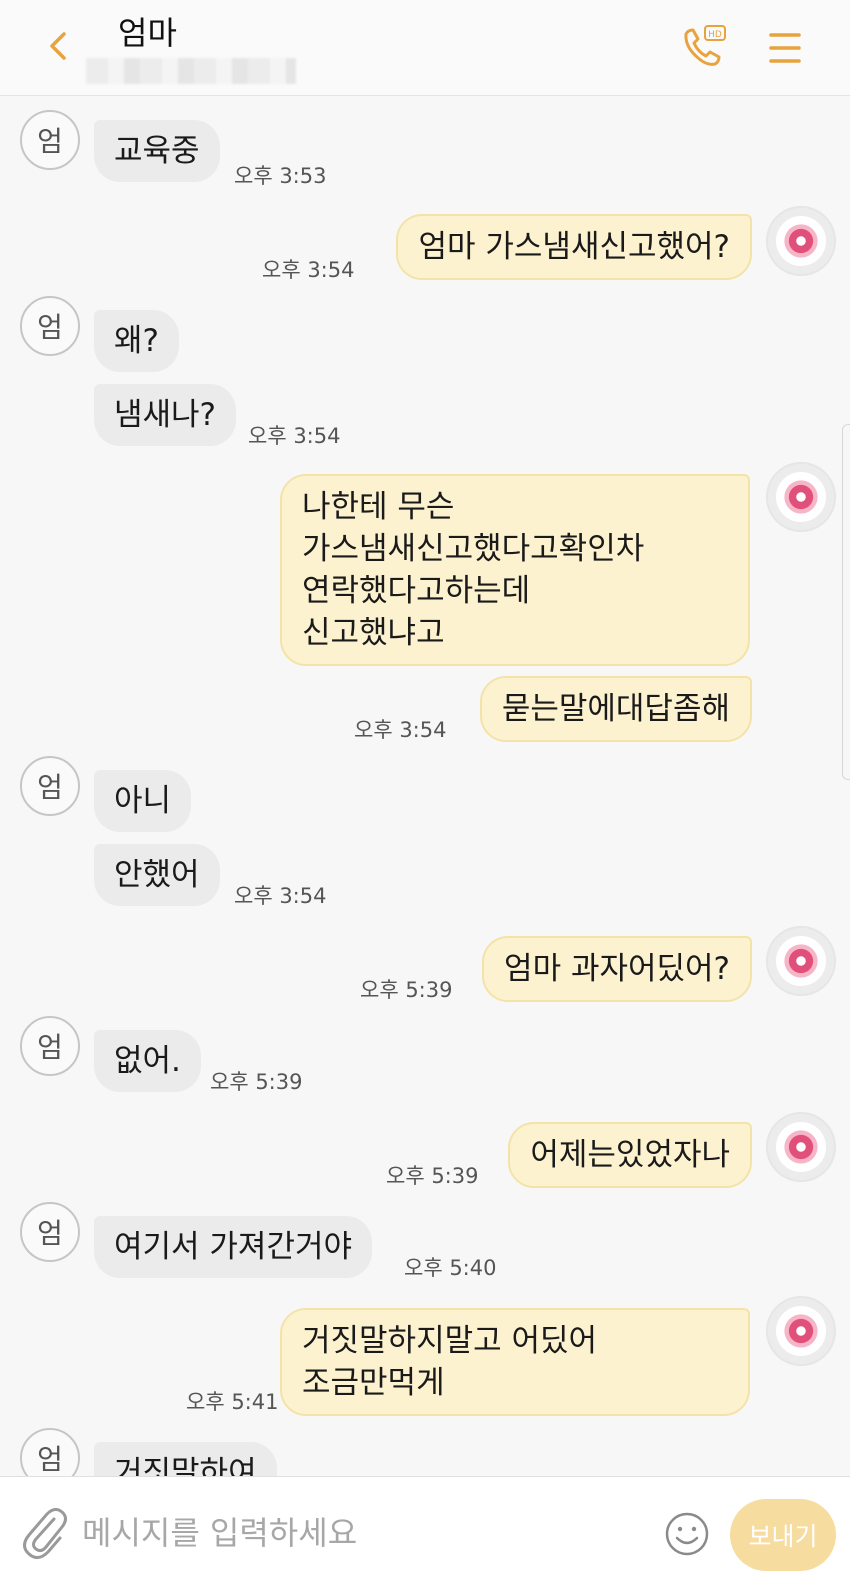 This screenshot has width=850, height=1592. I want to click on message-bubble-incoming: 아니, so click(143, 801).